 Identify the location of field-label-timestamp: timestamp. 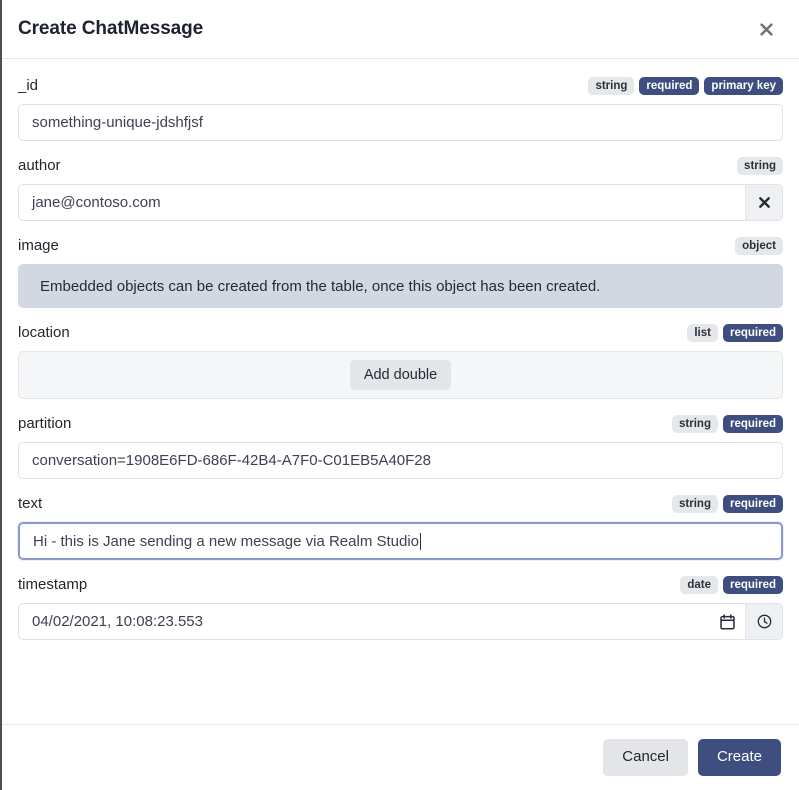
(53, 584).